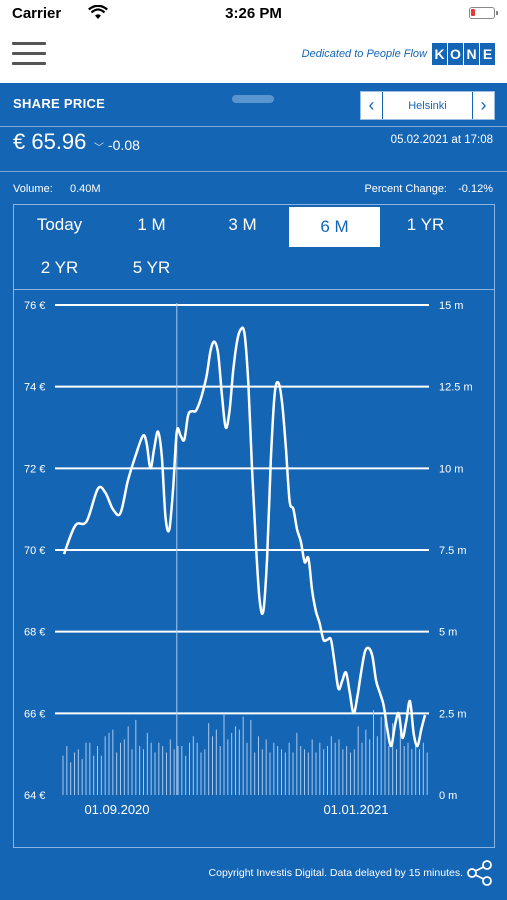 This screenshot has height=900, width=507. I want to click on y-tick-label-right: 7.5 m, so click(453, 551).